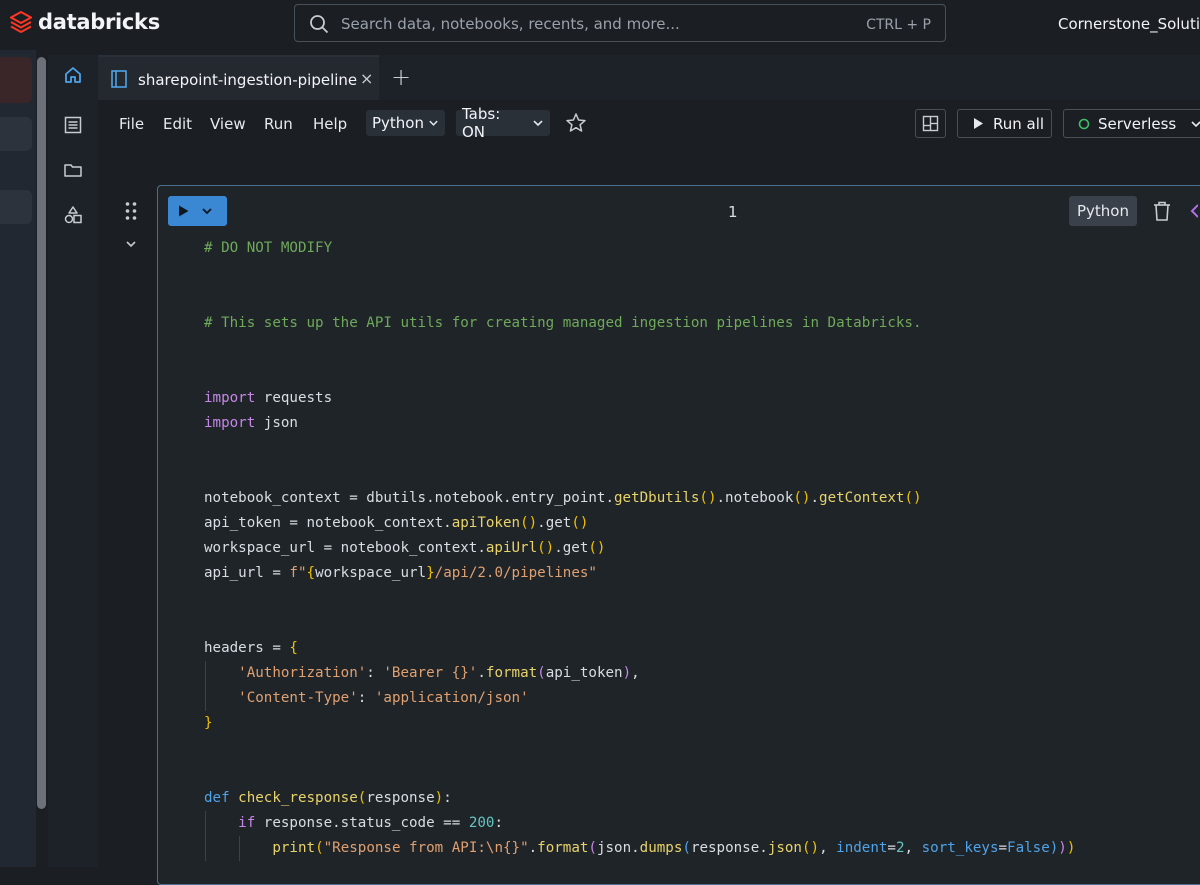 The image size is (1200, 885). What do you see at coordinates (511, 548) in the screenshot?
I see `code-token: apiUrl` at bounding box center [511, 548].